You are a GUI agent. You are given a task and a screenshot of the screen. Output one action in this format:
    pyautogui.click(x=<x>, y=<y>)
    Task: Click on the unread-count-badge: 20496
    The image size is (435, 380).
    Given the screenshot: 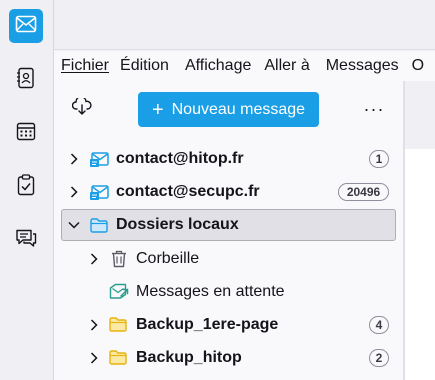 What is the action you would take?
    pyautogui.click(x=363, y=191)
    